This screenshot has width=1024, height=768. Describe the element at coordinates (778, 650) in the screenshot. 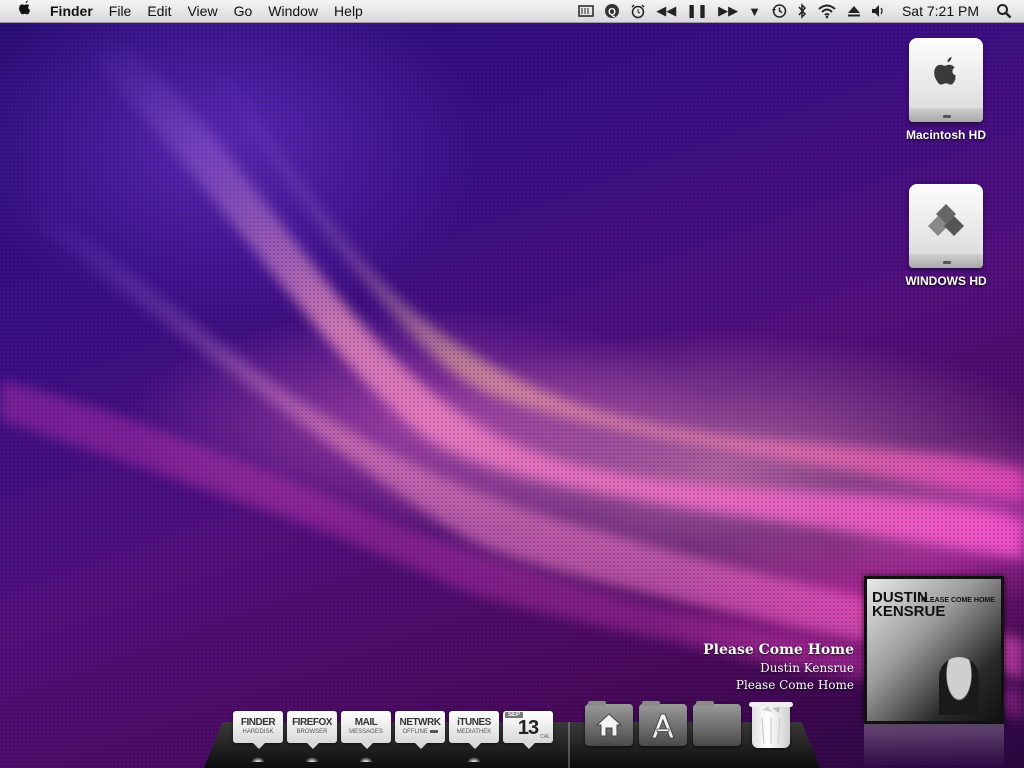

I see `now-playing-title: Please Come Home` at that location.